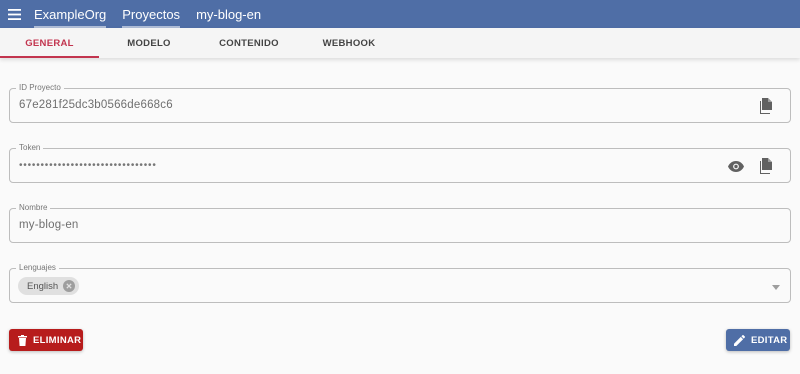  Describe the element at coordinates (400, 103) in the screenshot. I see `project-id-field: ID Proyecto 67e281f25dc3b0566de668c6` at that location.